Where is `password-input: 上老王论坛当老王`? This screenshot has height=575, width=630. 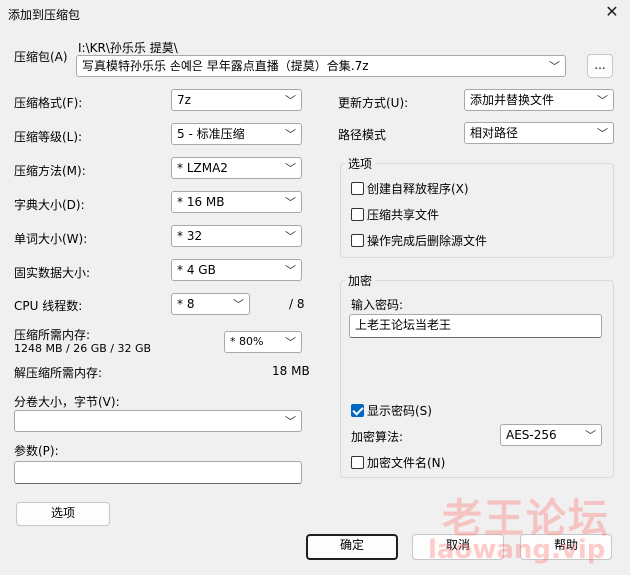
password-input: 上老王论坛当老王 is located at coordinates (475, 326).